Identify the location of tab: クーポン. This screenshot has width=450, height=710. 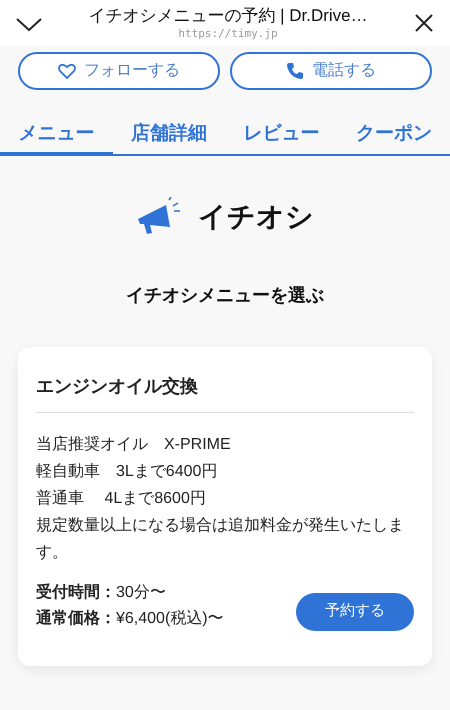
(394, 137).